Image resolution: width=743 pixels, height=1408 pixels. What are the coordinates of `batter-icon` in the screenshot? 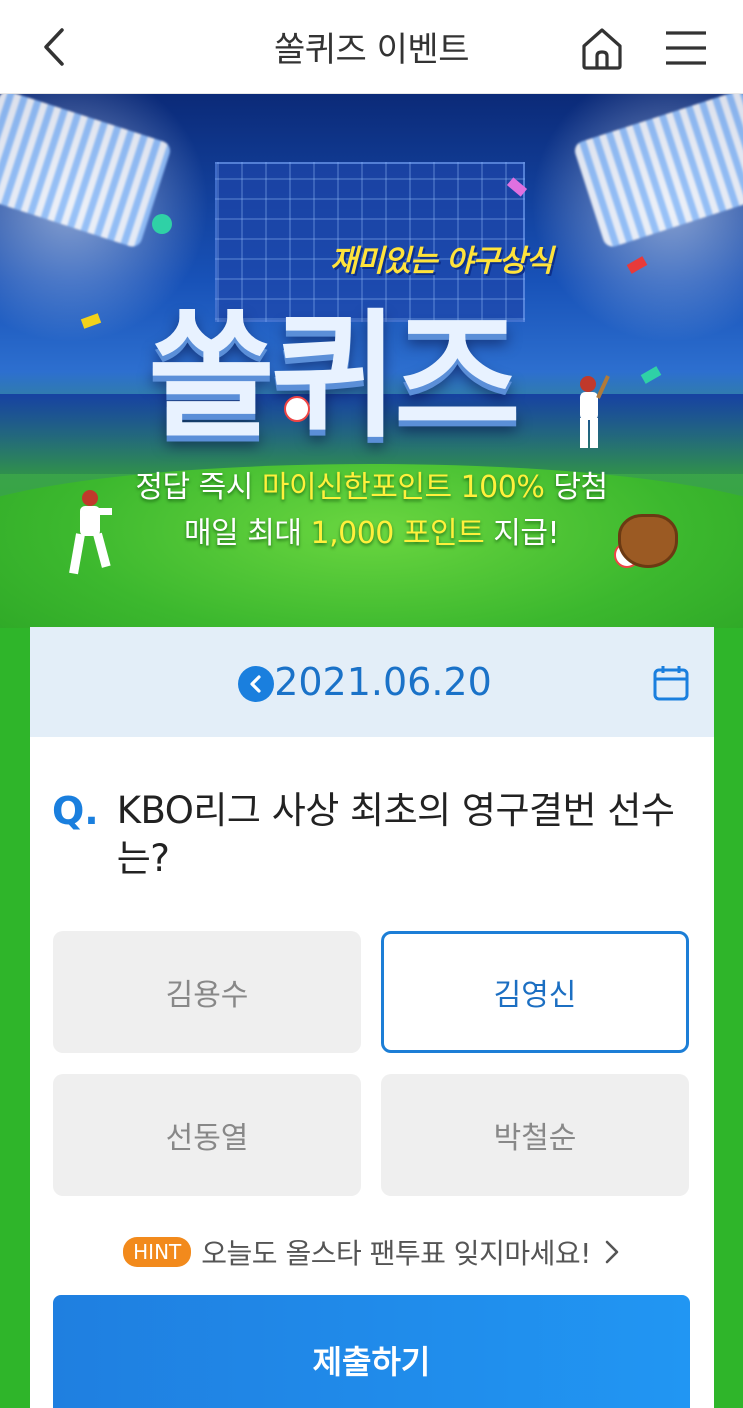 It's located at (595, 411).